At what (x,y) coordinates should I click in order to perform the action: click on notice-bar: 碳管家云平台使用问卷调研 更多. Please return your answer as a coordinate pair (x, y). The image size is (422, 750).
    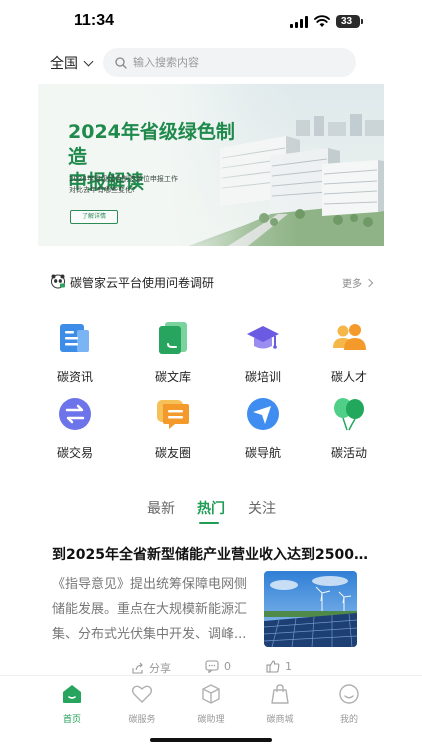
    Looking at the image, I should click on (212, 282).